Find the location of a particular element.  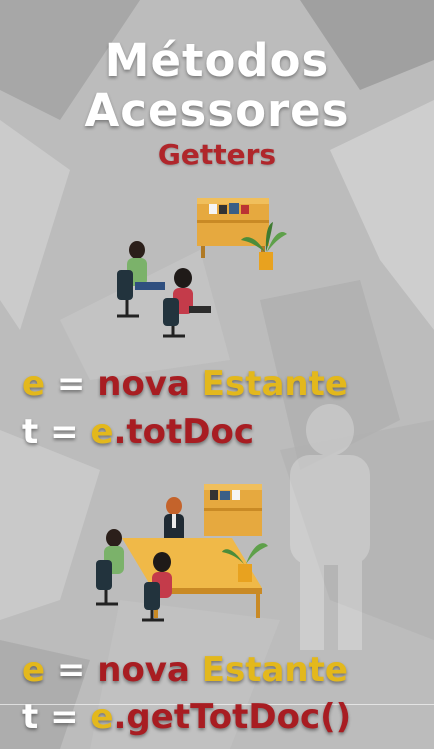

code-block-1-line-2: t = e.totDoc is located at coordinates (138, 432).